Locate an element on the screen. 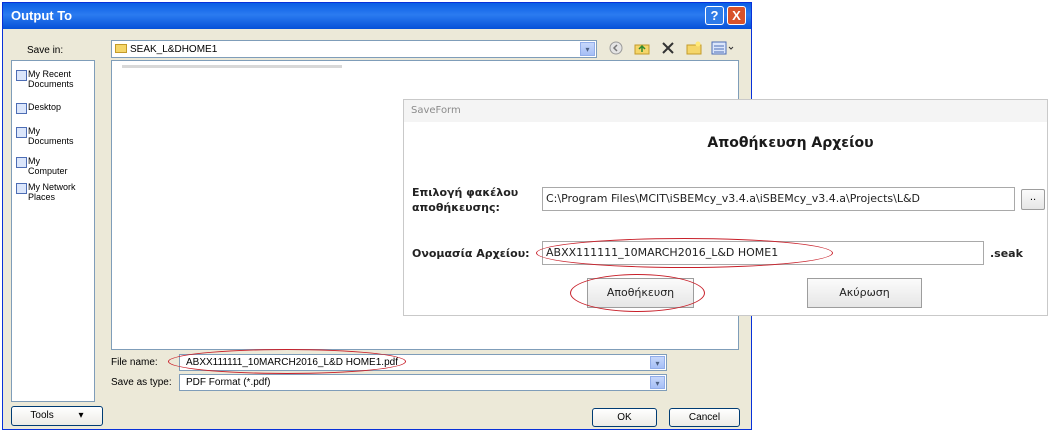 The image size is (1051, 432). save-in-label: Save in: is located at coordinates (45, 50).